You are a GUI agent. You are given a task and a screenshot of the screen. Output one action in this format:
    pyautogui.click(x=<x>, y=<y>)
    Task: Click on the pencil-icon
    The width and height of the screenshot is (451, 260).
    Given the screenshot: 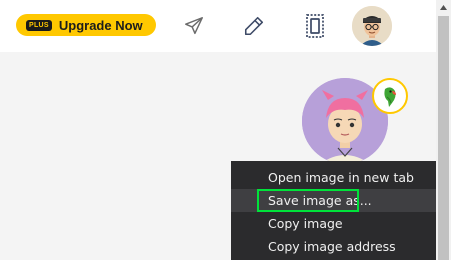 What is the action you would take?
    pyautogui.click(x=254, y=26)
    